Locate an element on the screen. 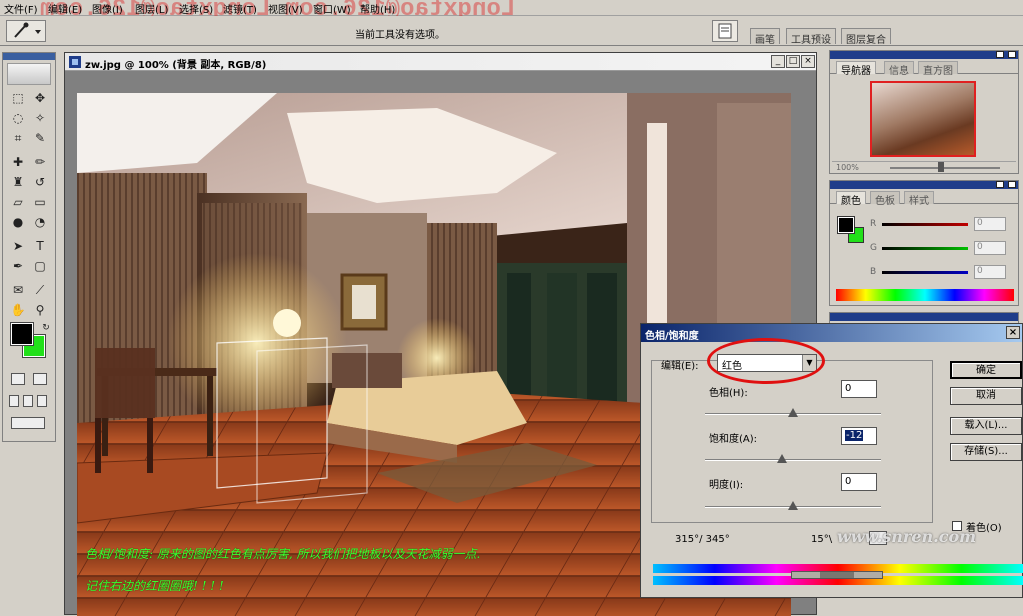 The width and height of the screenshot is (1023, 616). tab-styles: 样式 is located at coordinates (919, 199).